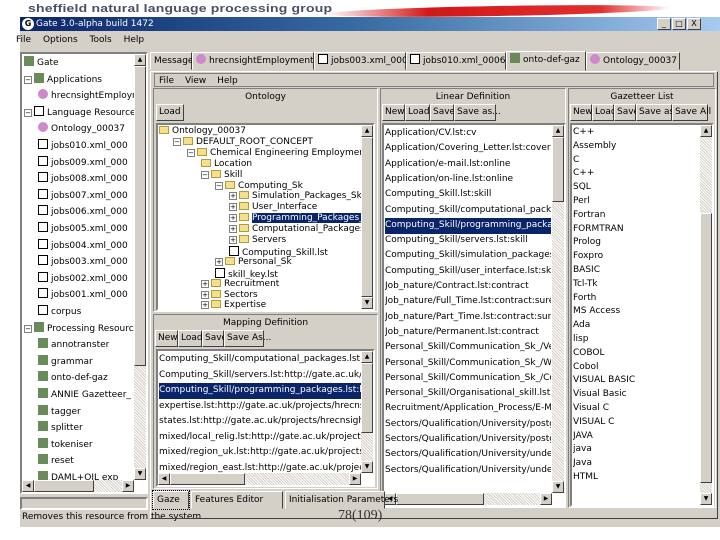 This screenshot has width=720, height=540. I want to click on ontology-load-button: Load, so click(170, 112).